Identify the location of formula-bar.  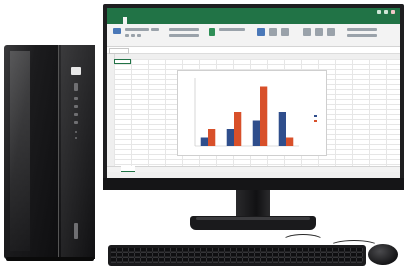
(253, 50).